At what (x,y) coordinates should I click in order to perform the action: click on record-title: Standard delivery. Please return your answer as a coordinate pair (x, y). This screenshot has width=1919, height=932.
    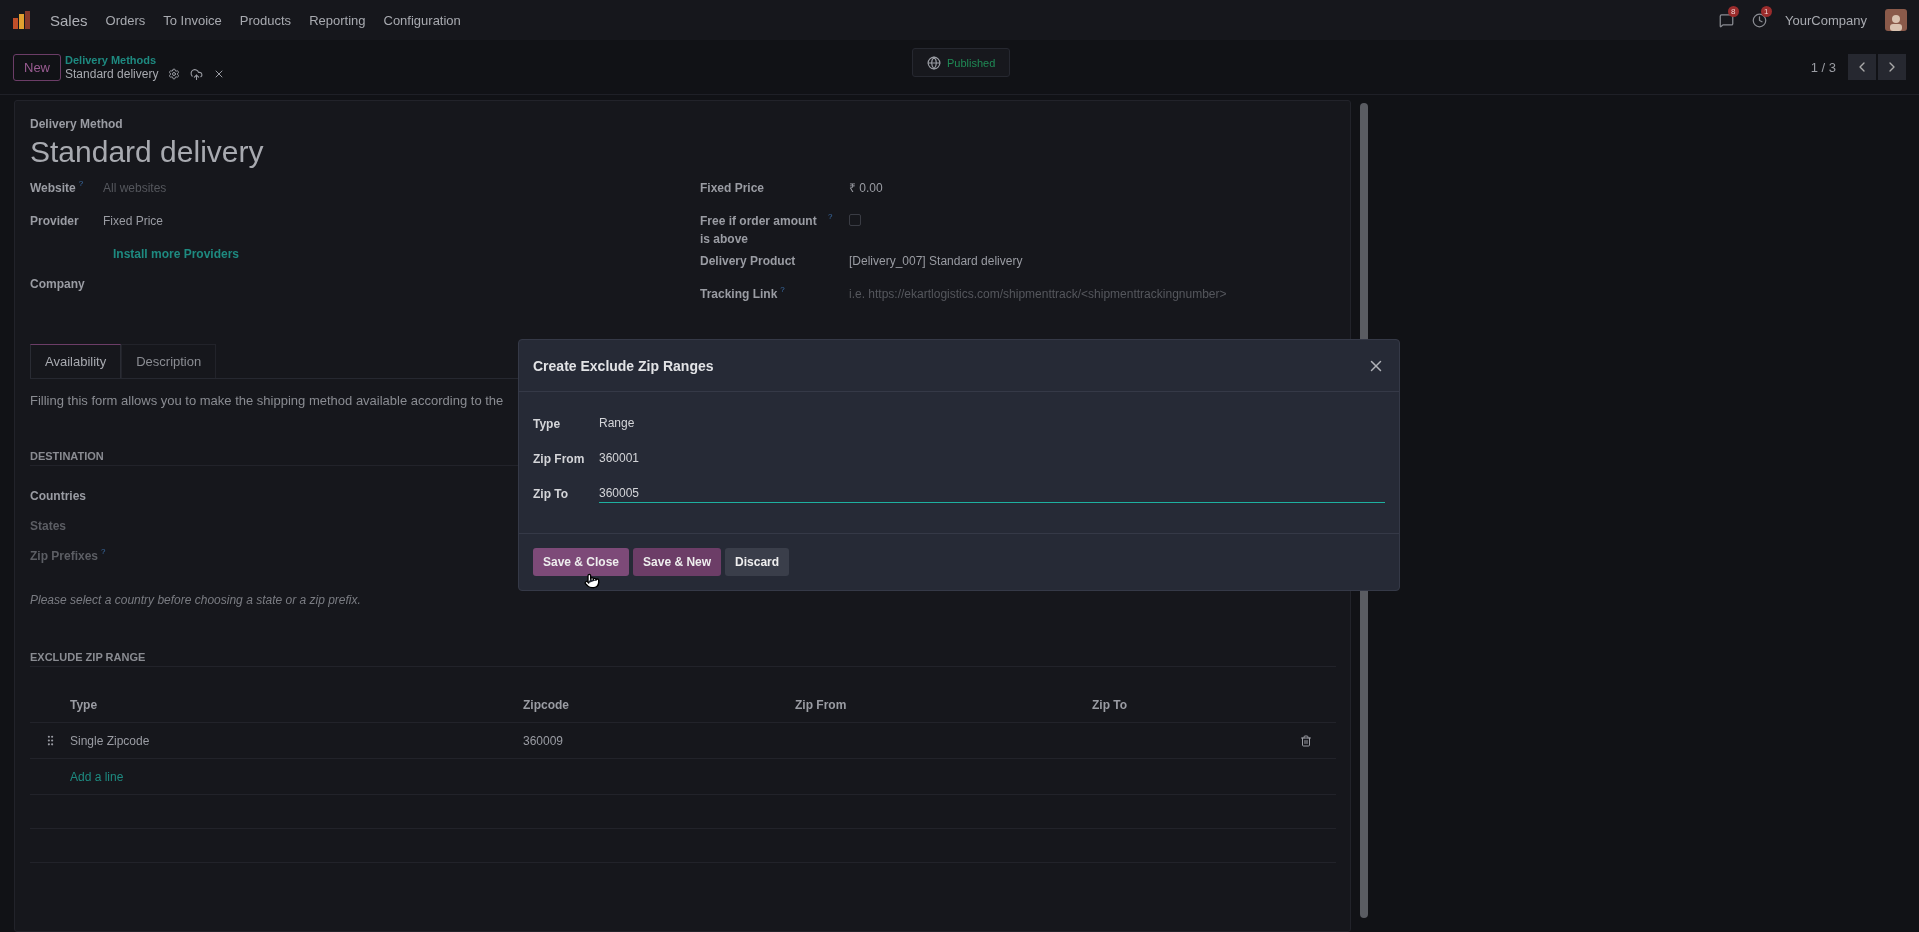
    Looking at the image, I should click on (683, 152).